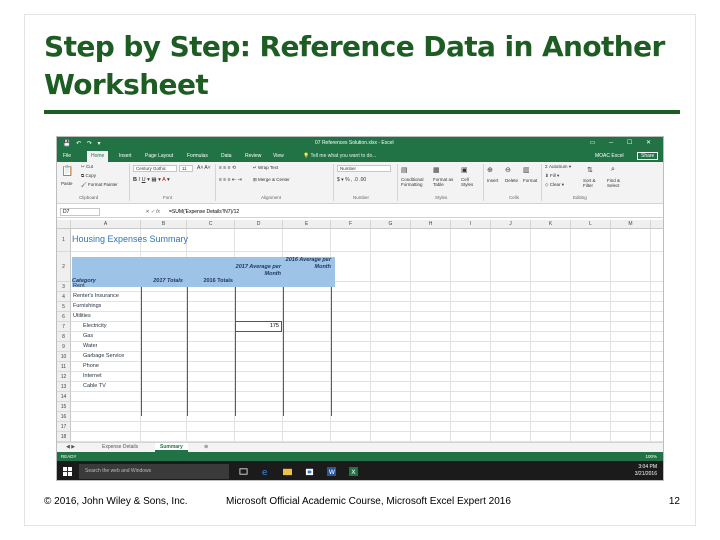 This screenshot has height=540, width=720. What do you see at coordinates (651, 456) in the screenshot?
I see `zoom-level: 100%` at bounding box center [651, 456].